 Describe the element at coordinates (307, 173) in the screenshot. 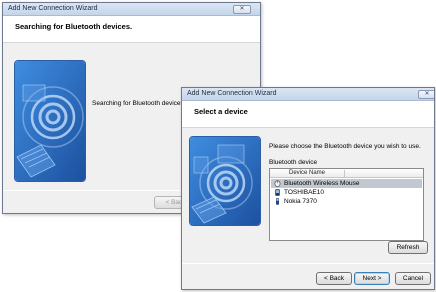

I see `column-header-label: Device Name` at that location.